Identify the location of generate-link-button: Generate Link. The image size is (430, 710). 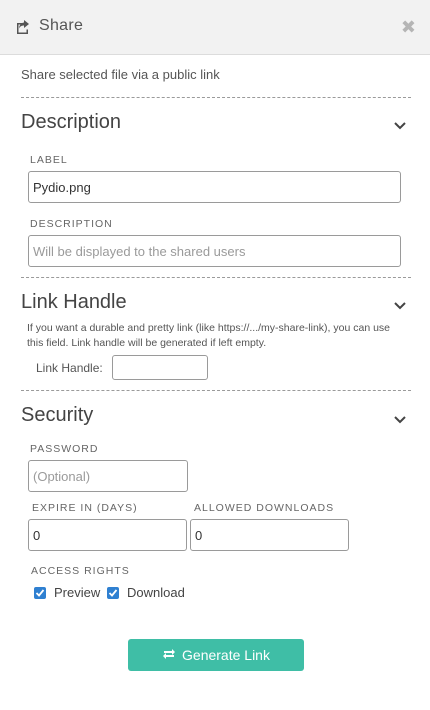
(216, 655).